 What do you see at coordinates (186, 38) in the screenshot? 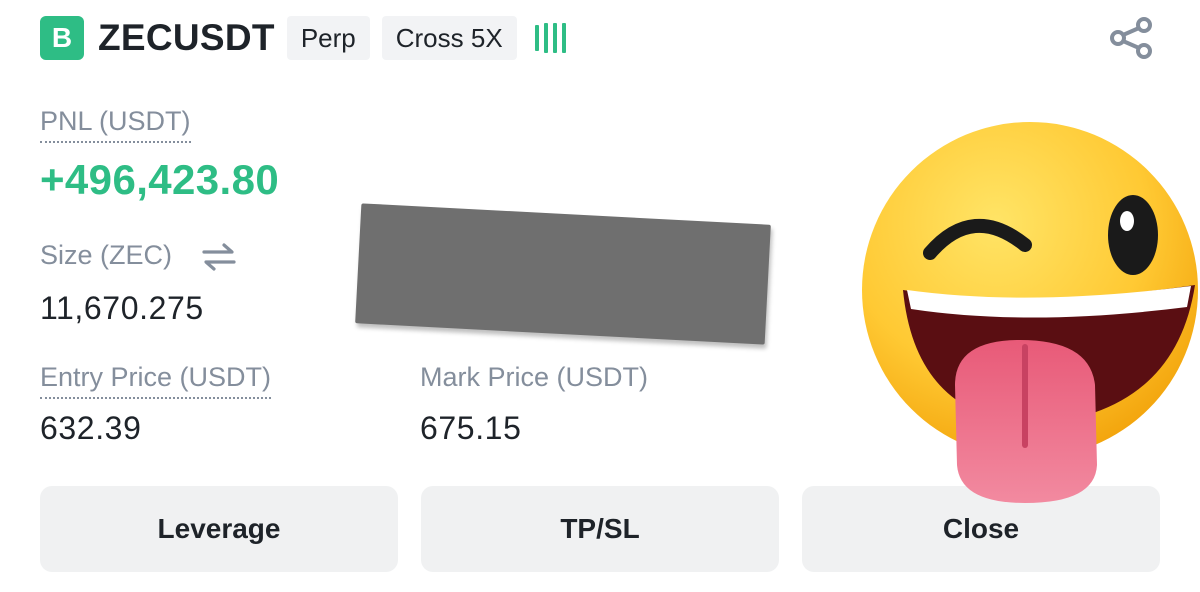
I see `symbol-title: ZECUSDT` at bounding box center [186, 38].